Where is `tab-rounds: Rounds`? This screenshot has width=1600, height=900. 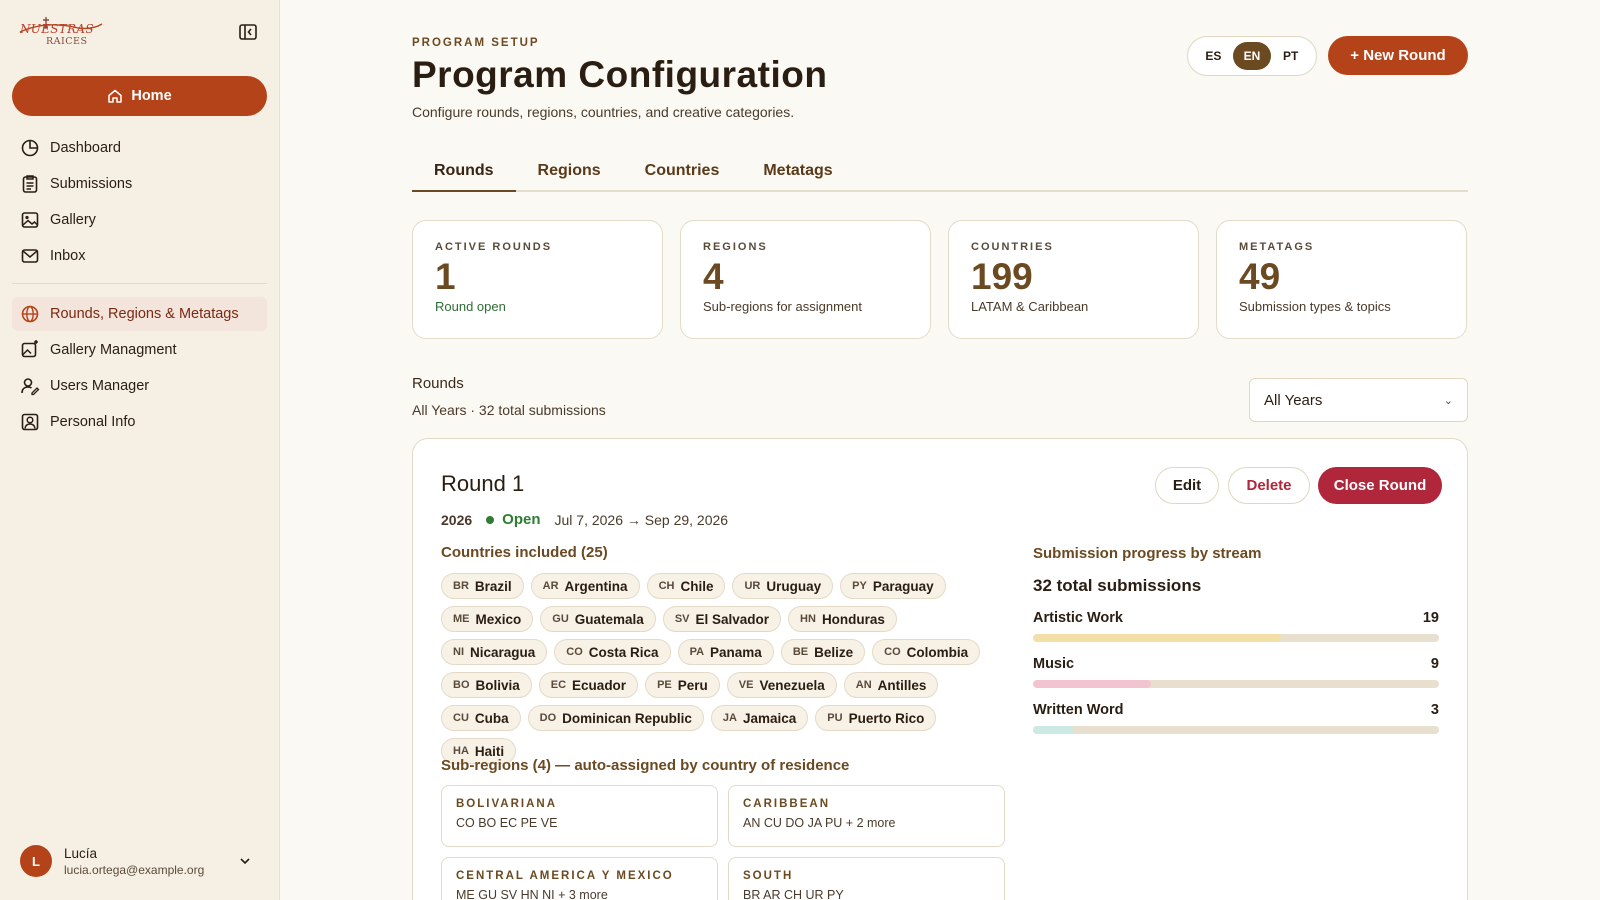
tab-rounds: Rounds is located at coordinates (464, 172).